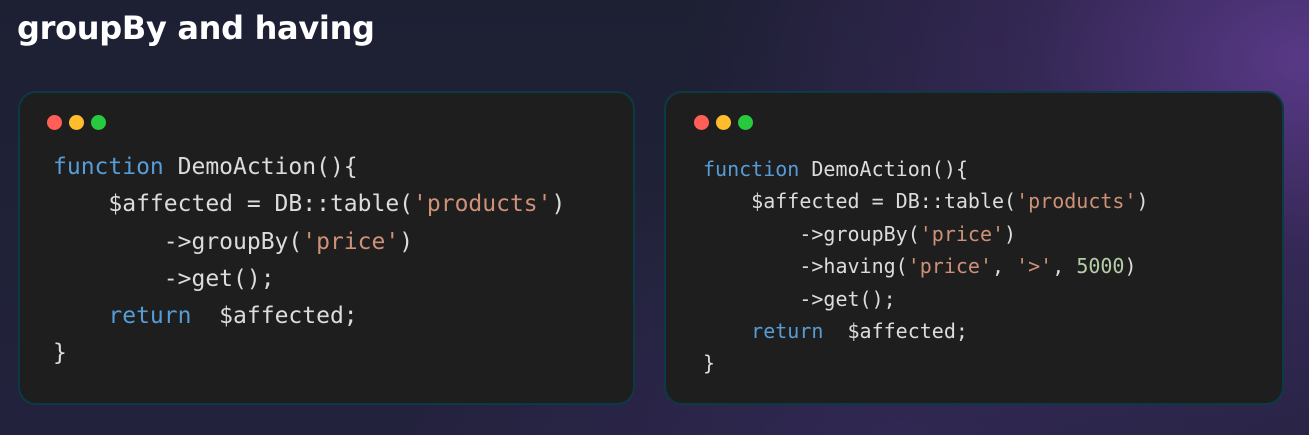 Image resolution: width=1309 pixels, height=435 pixels. I want to click on string-literal: '>', so click(1034, 266).